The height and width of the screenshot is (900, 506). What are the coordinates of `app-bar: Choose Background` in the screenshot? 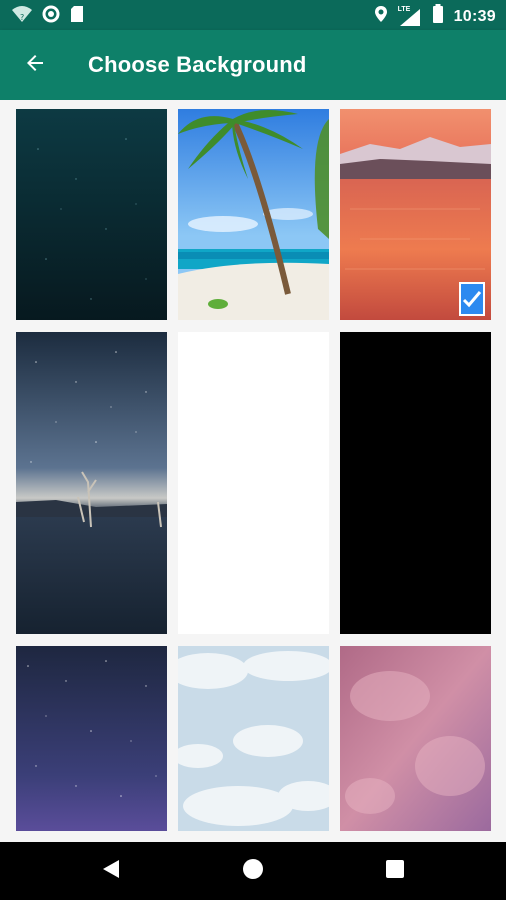 It's located at (253, 65).